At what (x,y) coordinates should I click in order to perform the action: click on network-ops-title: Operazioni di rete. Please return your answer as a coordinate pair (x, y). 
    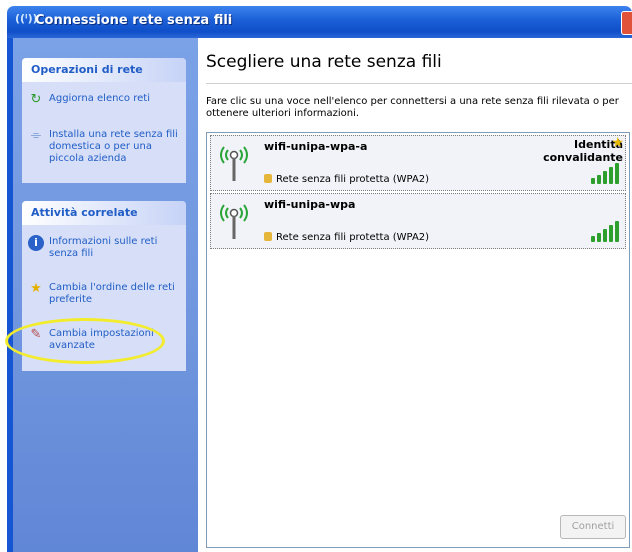
    Looking at the image, I should click on (104, 70).